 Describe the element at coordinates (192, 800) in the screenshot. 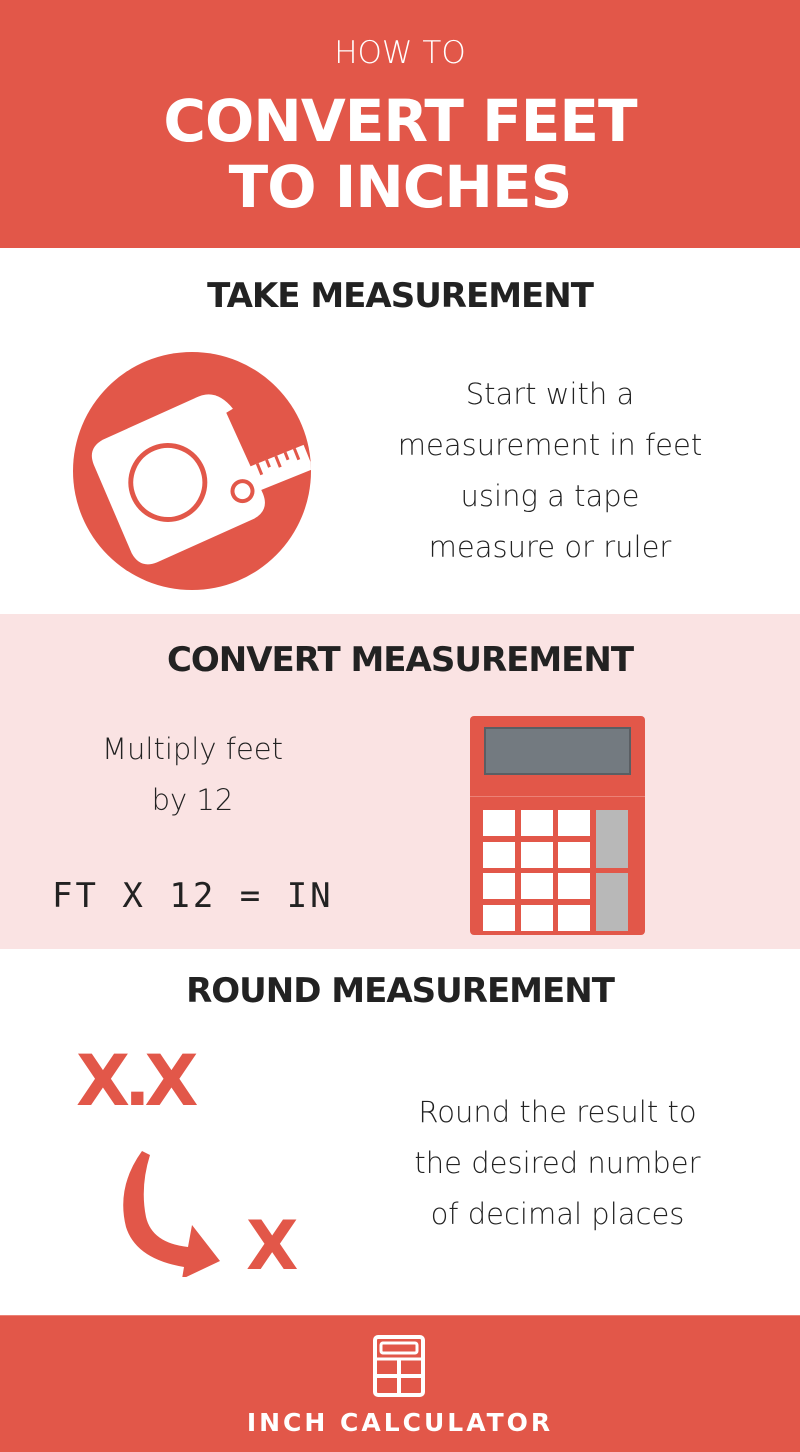

I see `description-line: by 12` at that location.